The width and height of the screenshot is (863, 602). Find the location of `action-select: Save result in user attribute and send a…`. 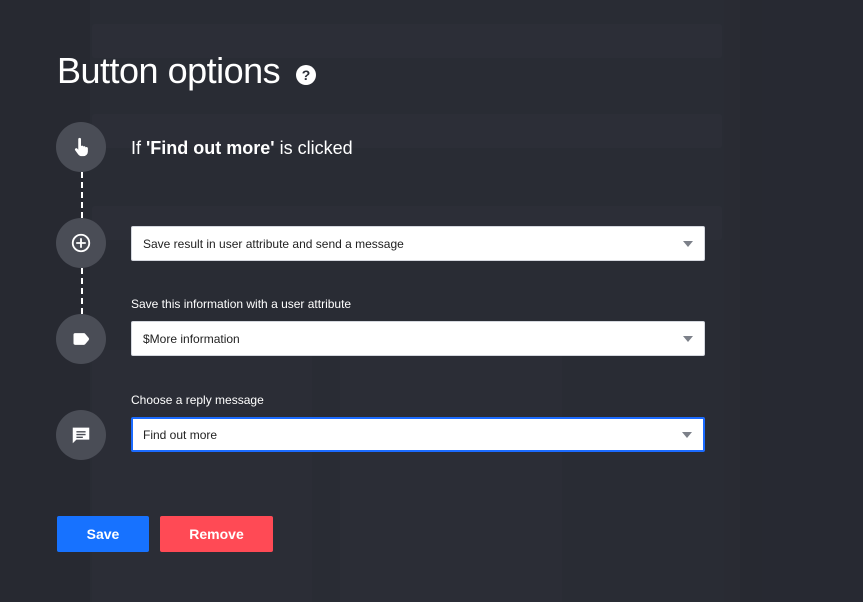

action-select: Save result in user attribute and send a… is located at coordinates (418, 243).